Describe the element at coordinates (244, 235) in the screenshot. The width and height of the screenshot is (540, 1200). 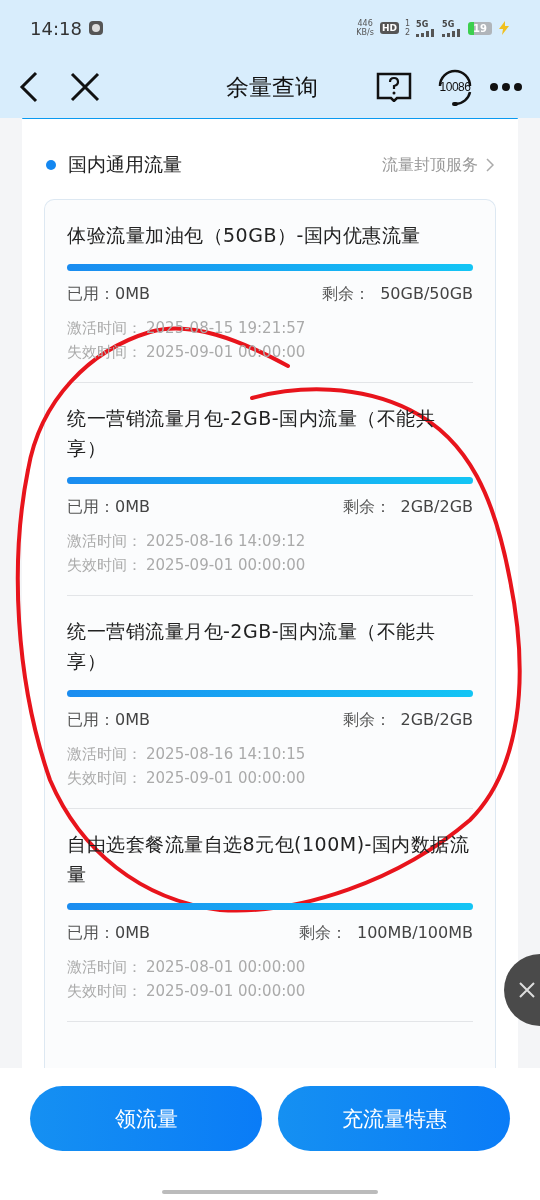
I see `package-title: 体验流量加油包（50GB）-国内优惠流量` at that location.